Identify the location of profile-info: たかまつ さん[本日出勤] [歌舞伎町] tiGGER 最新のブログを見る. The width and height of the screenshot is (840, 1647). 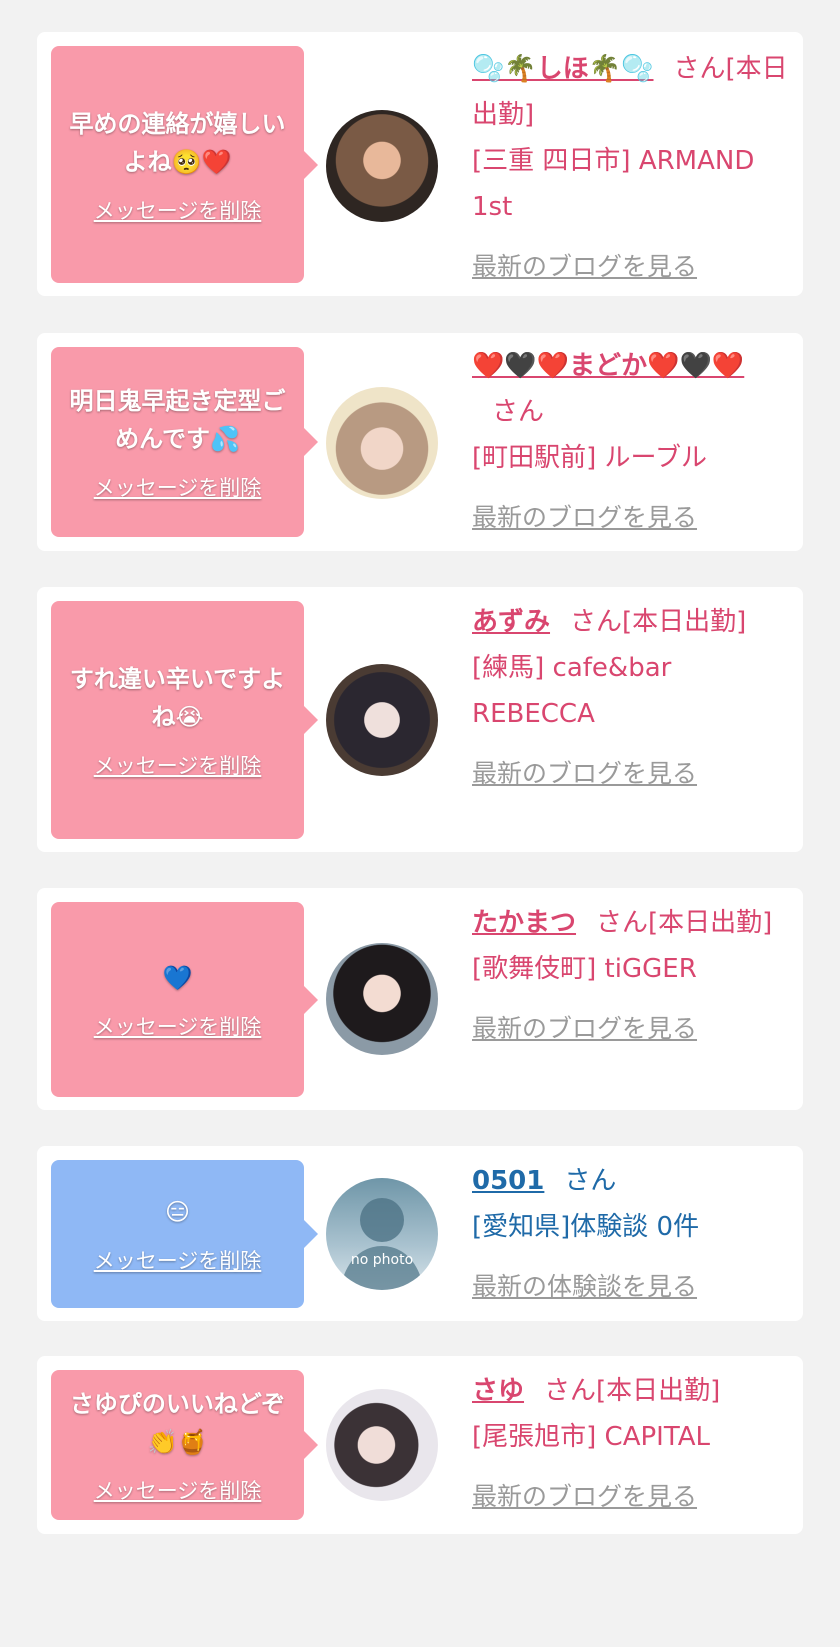
(630, 976).